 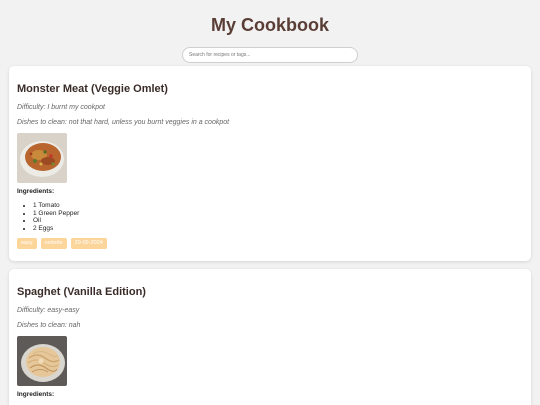 I want to click on recipe-title: Spaghet (Vanilla Edition), so click(x=81, y=292).